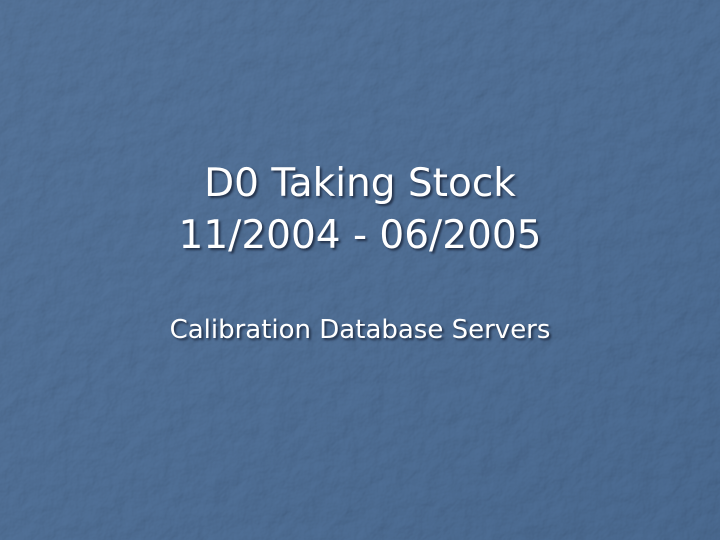 This screenshot has width=720, height=540. I want to click on title-line-1: D0 Taking Stock, so click(360, 183).